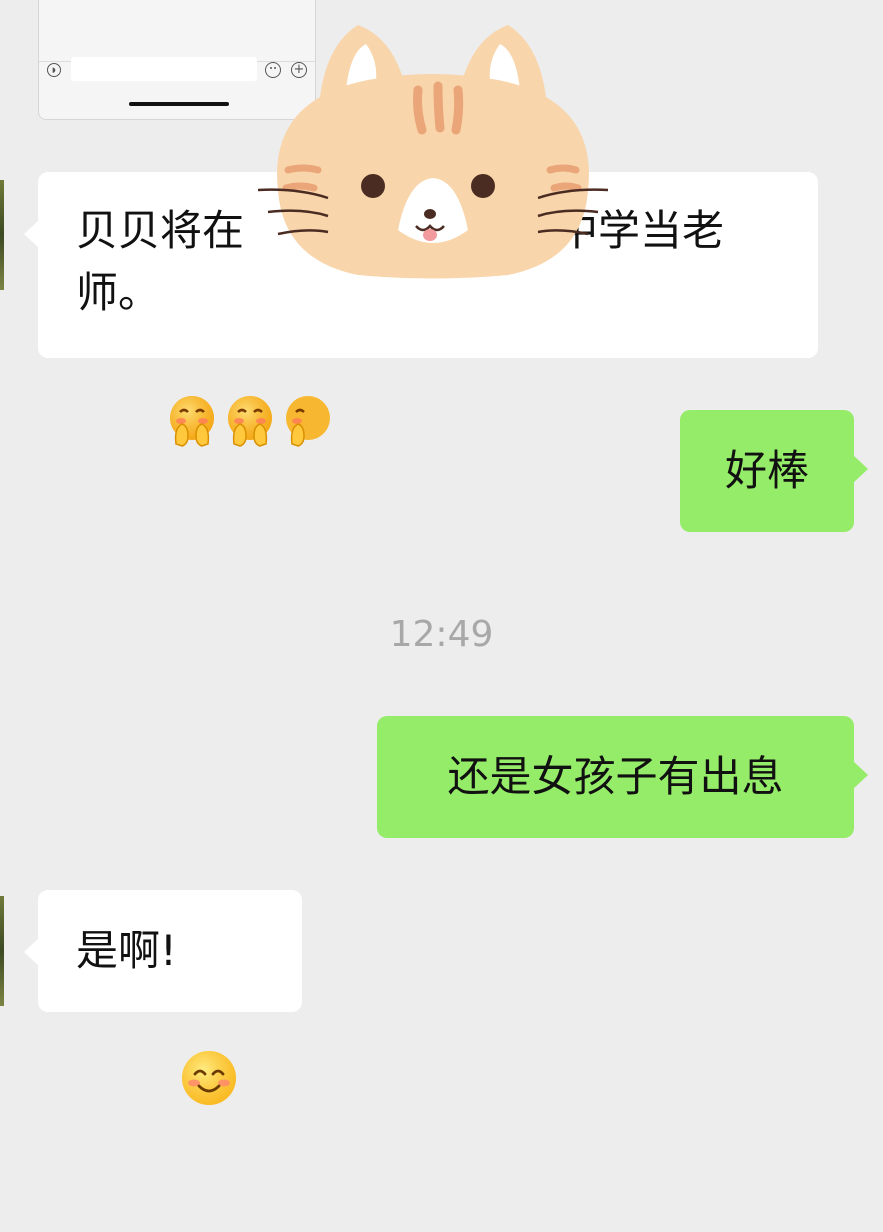 The image size is (883, 1232). I want to click on plus-circle-icon: +, so click(299, 70).